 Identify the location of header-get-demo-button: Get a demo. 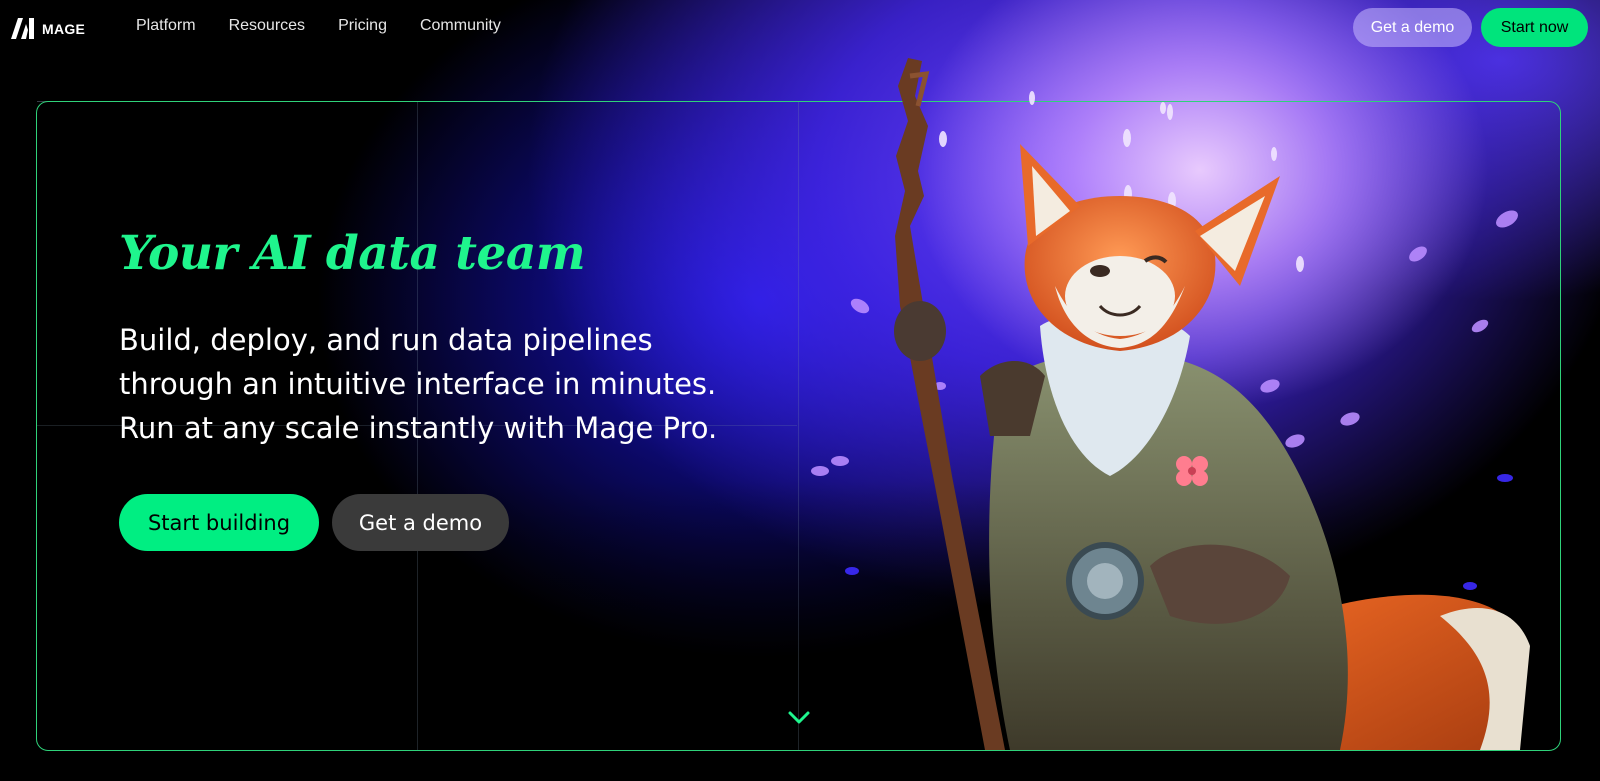
(1412, 27).